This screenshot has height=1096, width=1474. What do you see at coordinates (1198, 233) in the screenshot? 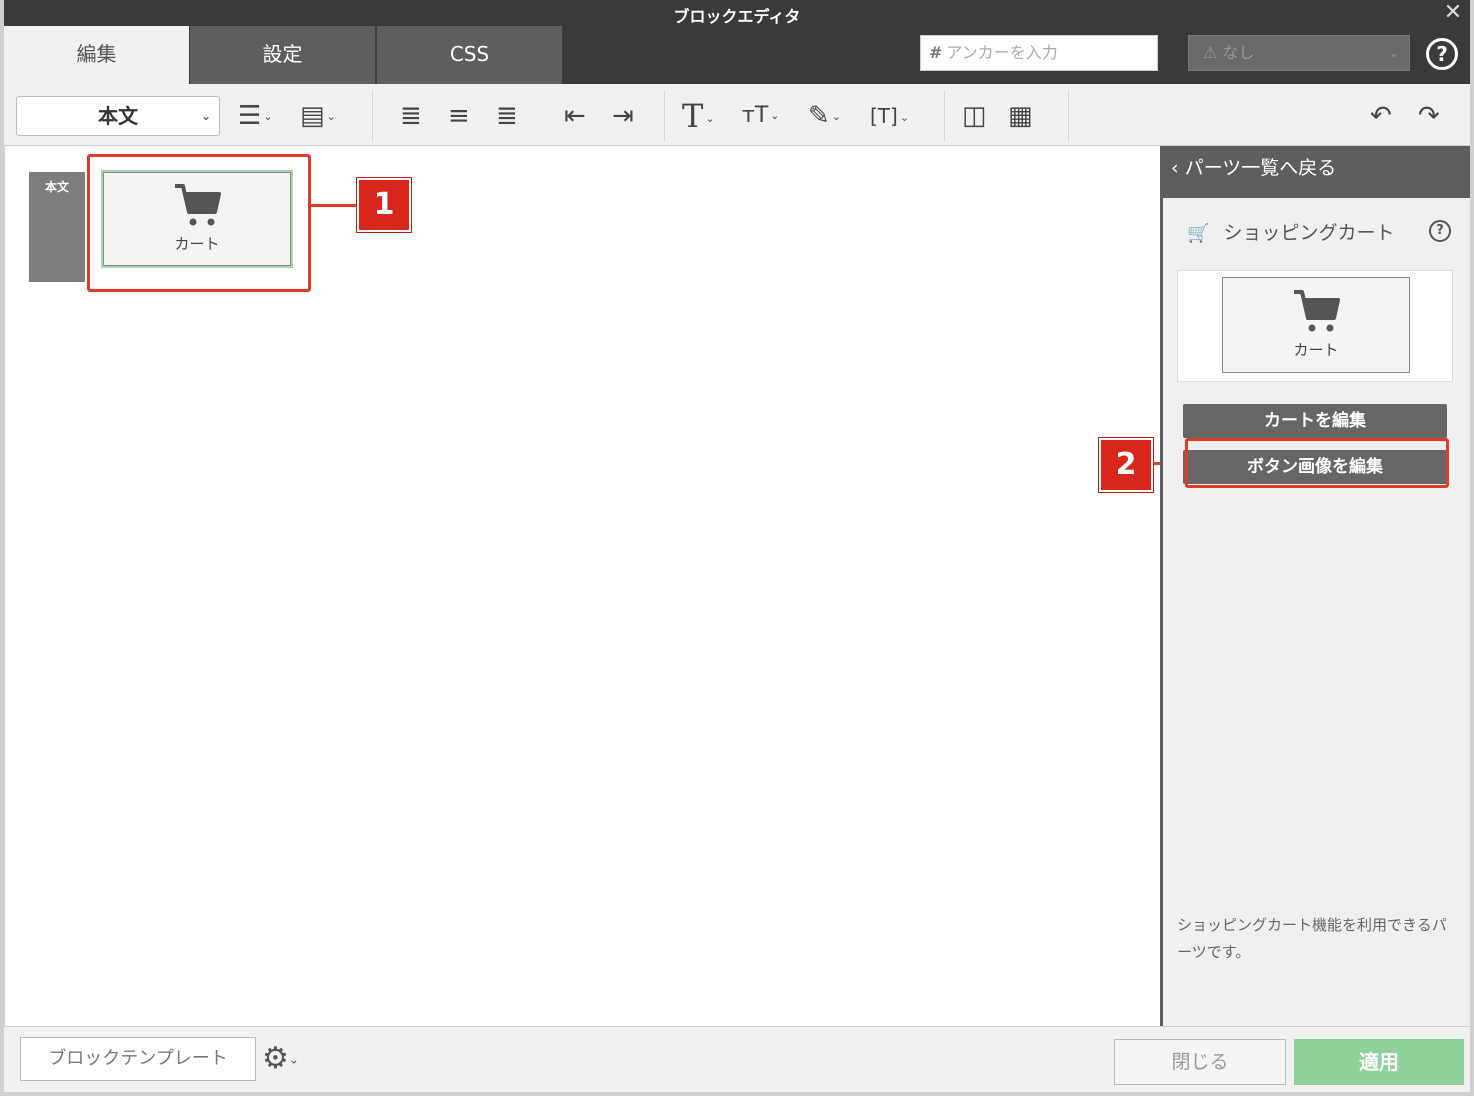
I see `cart-icon: 🛒` at bounding box center [1198, 233].